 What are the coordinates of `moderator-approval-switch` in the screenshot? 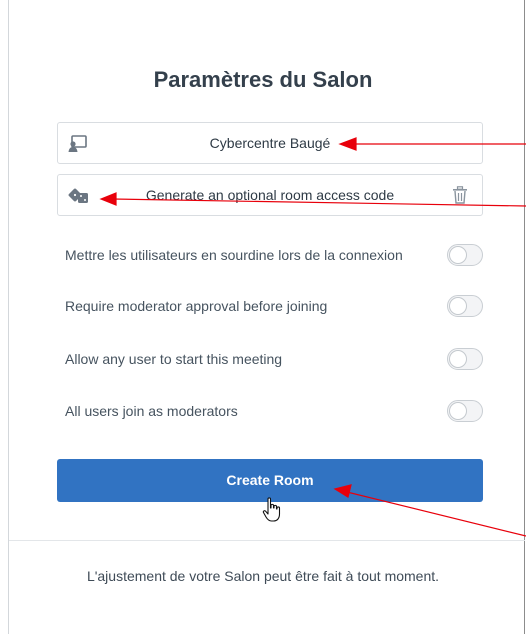 It's located at (465, 306).